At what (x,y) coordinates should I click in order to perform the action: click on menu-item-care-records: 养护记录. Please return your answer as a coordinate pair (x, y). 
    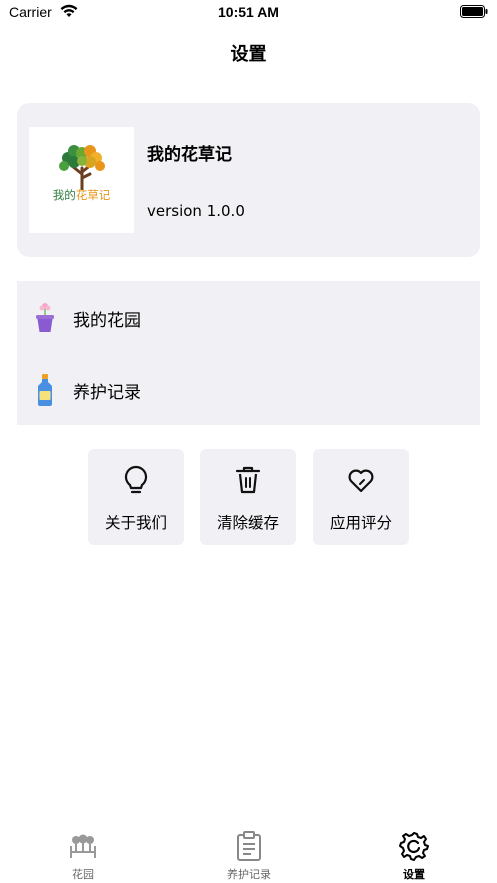
    Looking at the image, I should click on (248, 389).